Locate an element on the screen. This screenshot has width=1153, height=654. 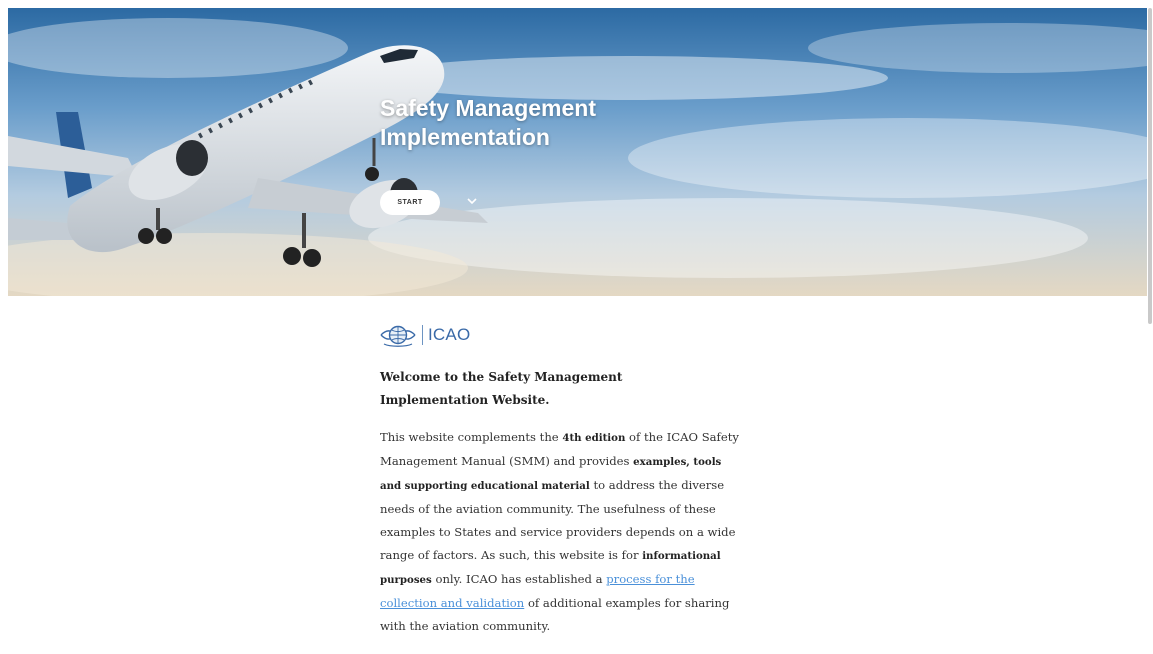
icao-emblem-icon is located at coordinates (398, 336).